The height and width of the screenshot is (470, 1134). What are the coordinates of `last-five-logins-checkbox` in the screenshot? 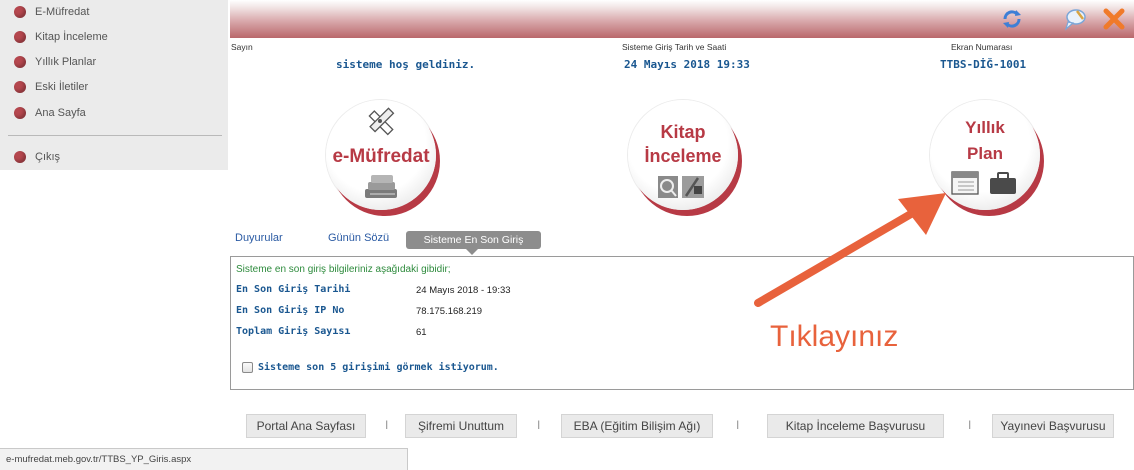 It's located at (247, 367).